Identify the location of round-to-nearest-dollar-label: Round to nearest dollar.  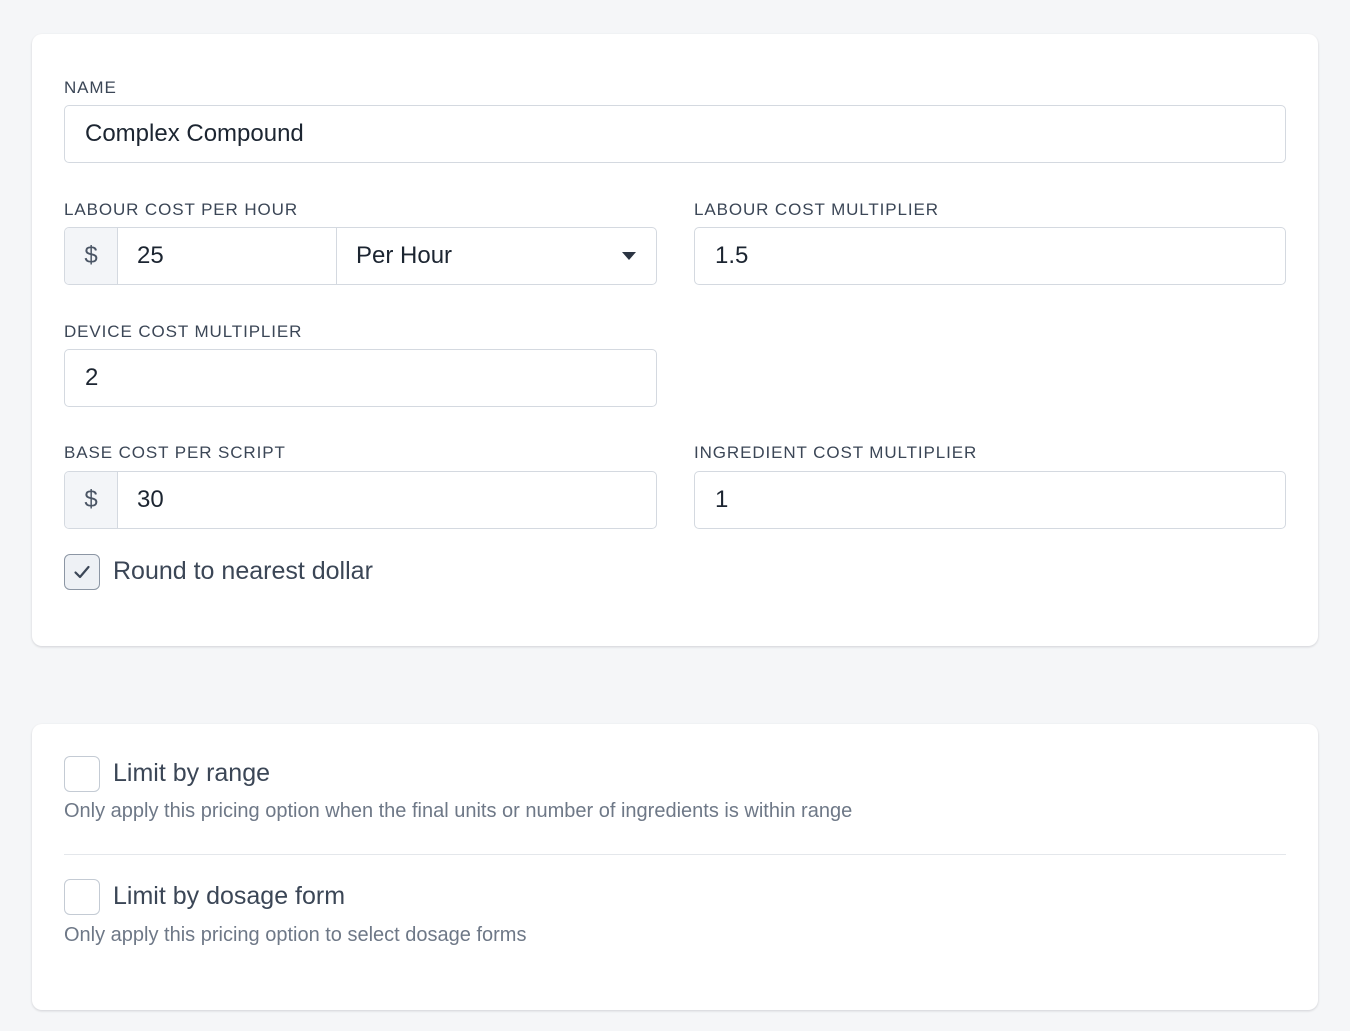
(243, 571).